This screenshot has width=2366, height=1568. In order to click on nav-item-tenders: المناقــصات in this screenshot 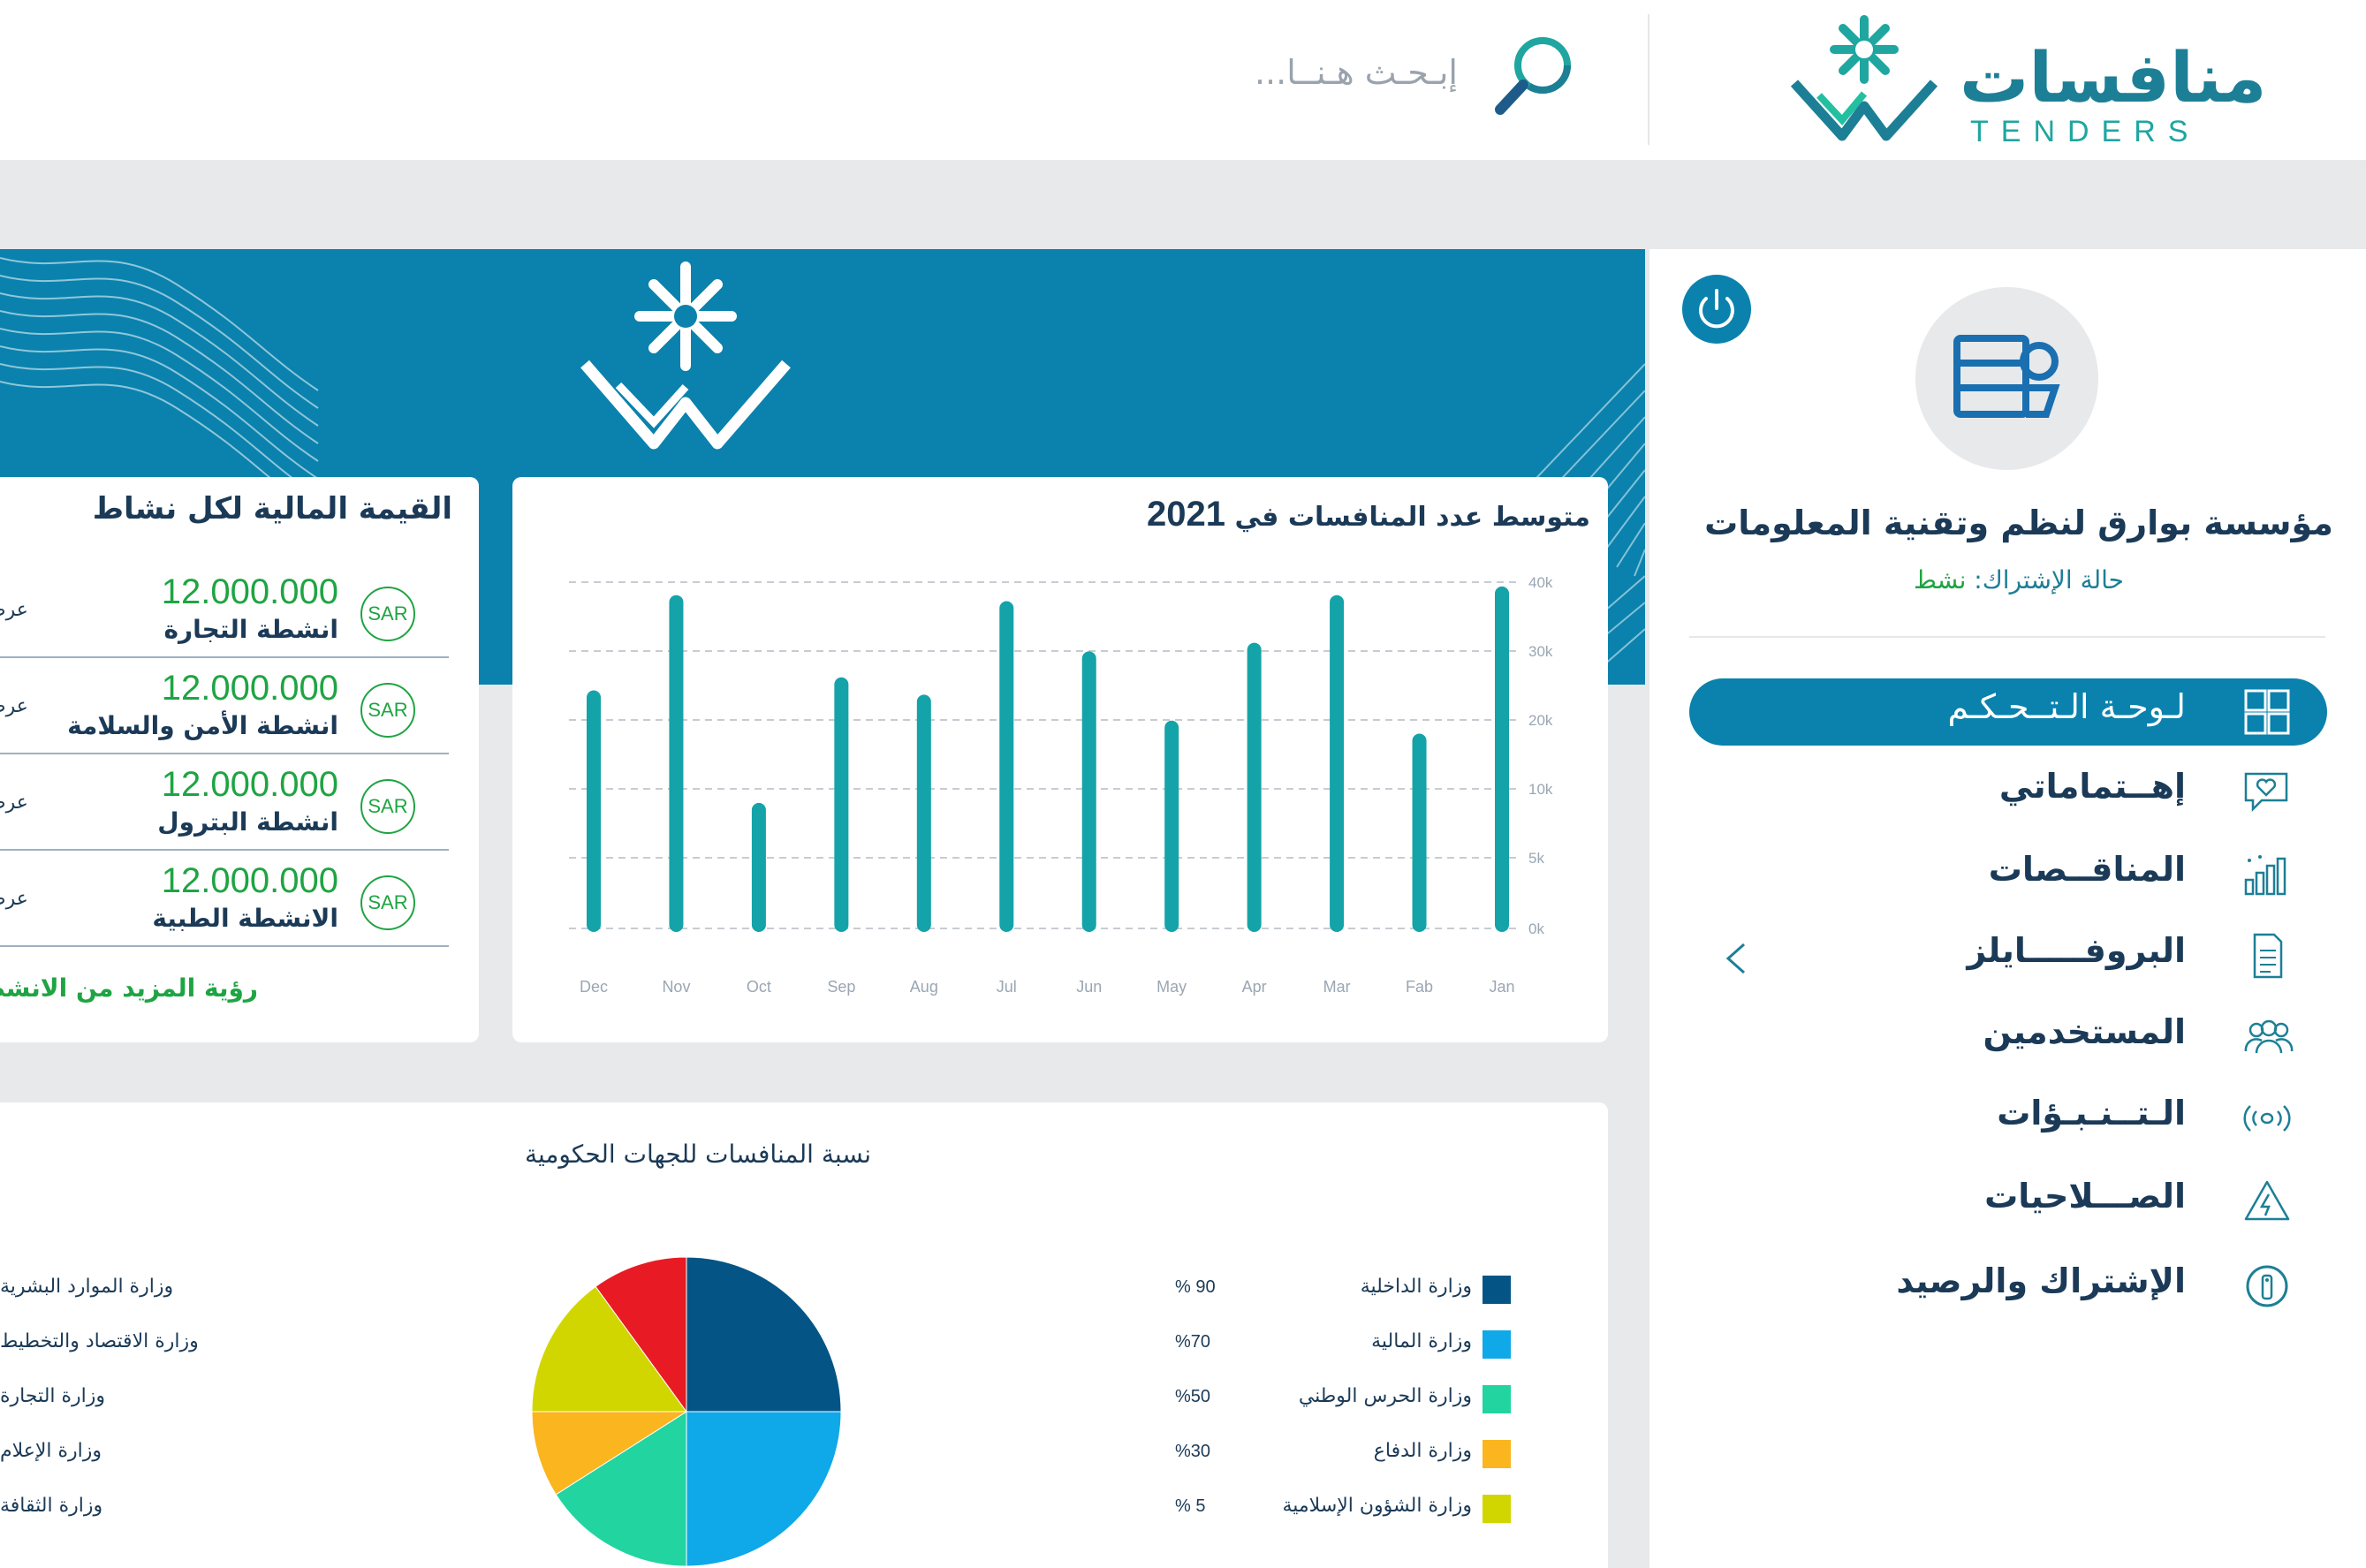, I will do `click(2008, 874)`.